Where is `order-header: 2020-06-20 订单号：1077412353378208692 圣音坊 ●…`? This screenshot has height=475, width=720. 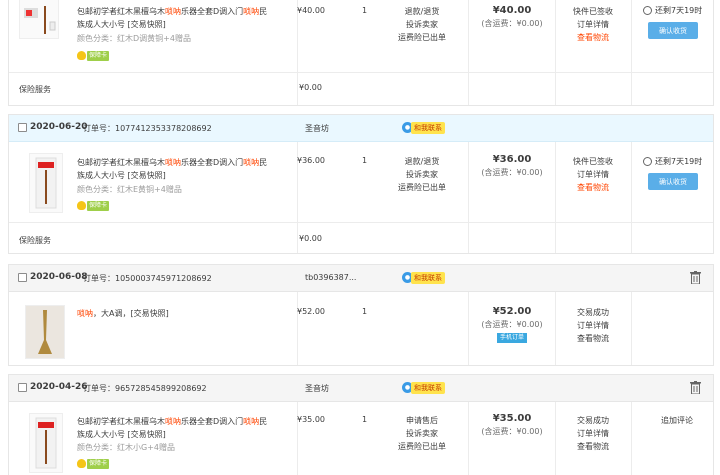 order-header: 2020-06-20 订单号：1077412353378208692 圣音坊 ●… is located at coordinates (361, 128).